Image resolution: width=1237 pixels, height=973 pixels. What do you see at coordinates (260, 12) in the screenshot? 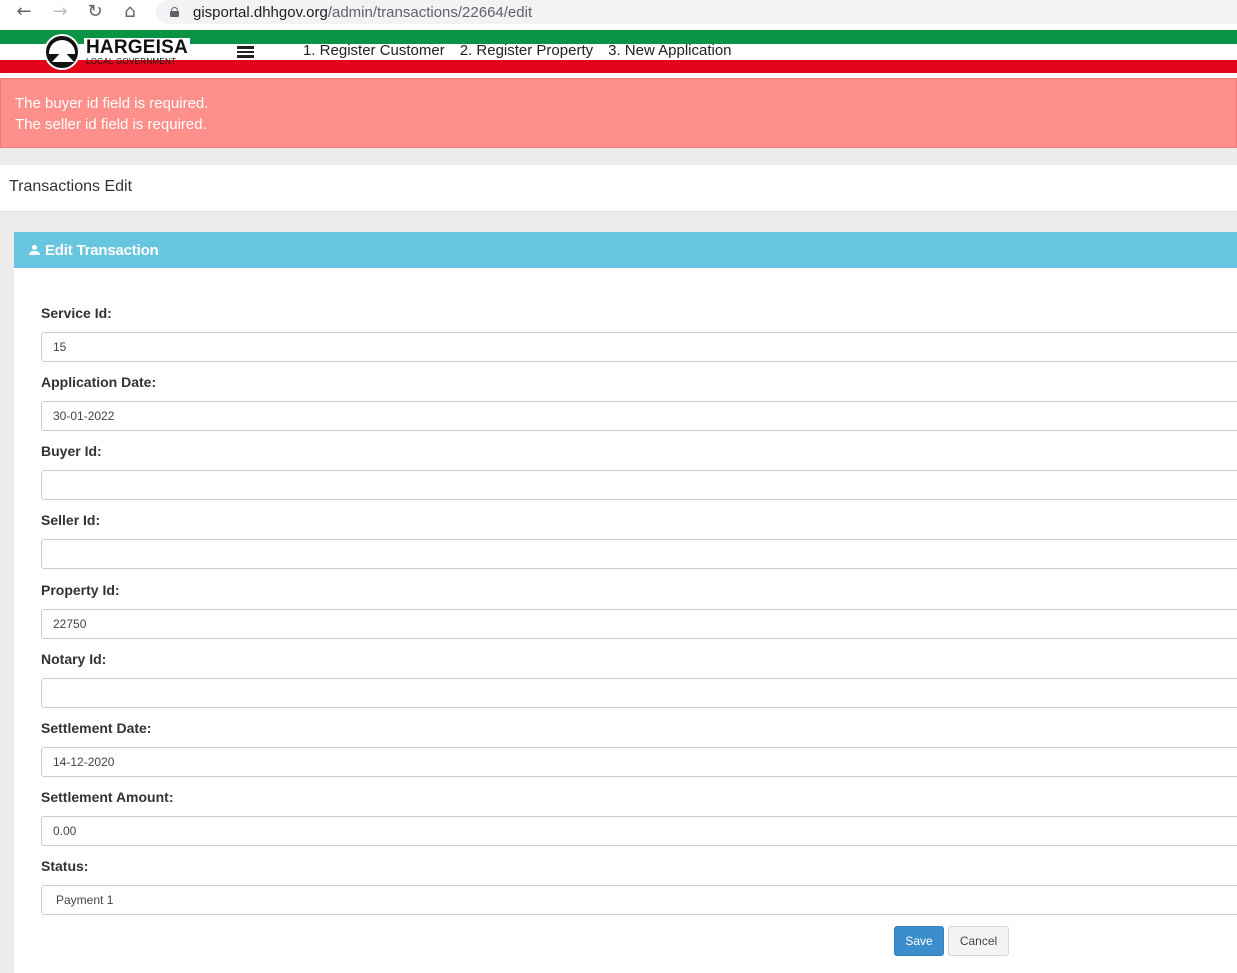
I see `url-domain: gisportal.dhhgov.org` at bounding box center [260, 12].